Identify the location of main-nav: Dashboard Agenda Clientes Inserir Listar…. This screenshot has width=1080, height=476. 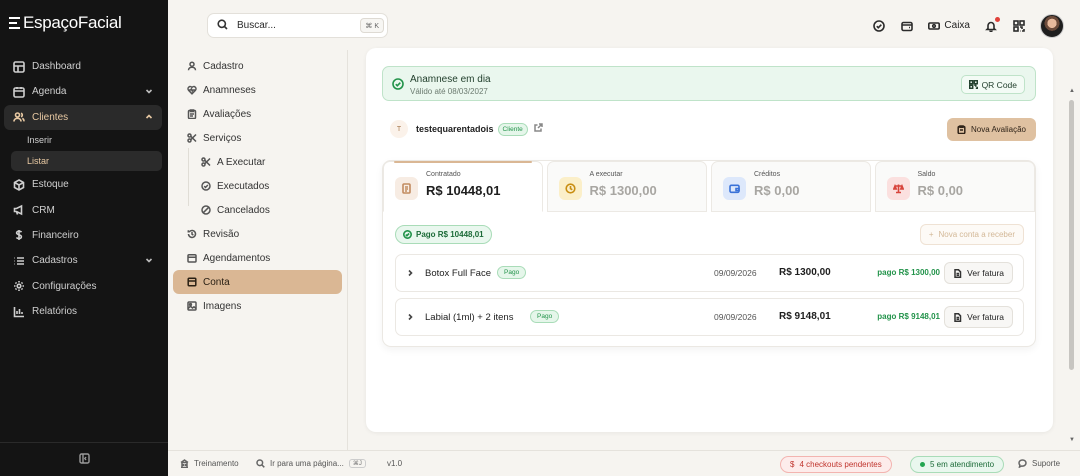
(83, 189).